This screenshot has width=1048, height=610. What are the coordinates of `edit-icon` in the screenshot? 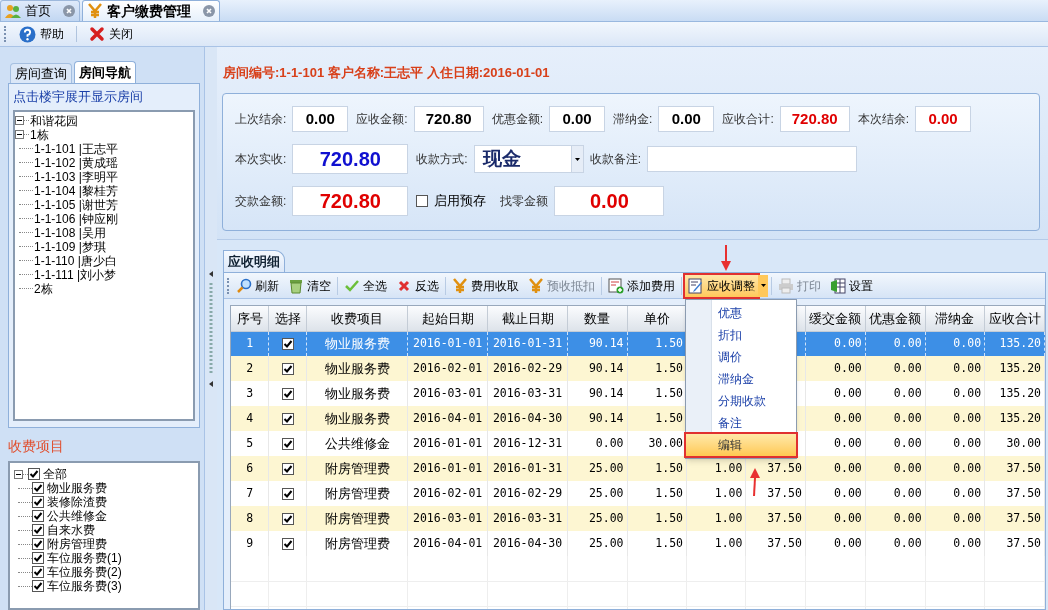 It's located at (696, 285).